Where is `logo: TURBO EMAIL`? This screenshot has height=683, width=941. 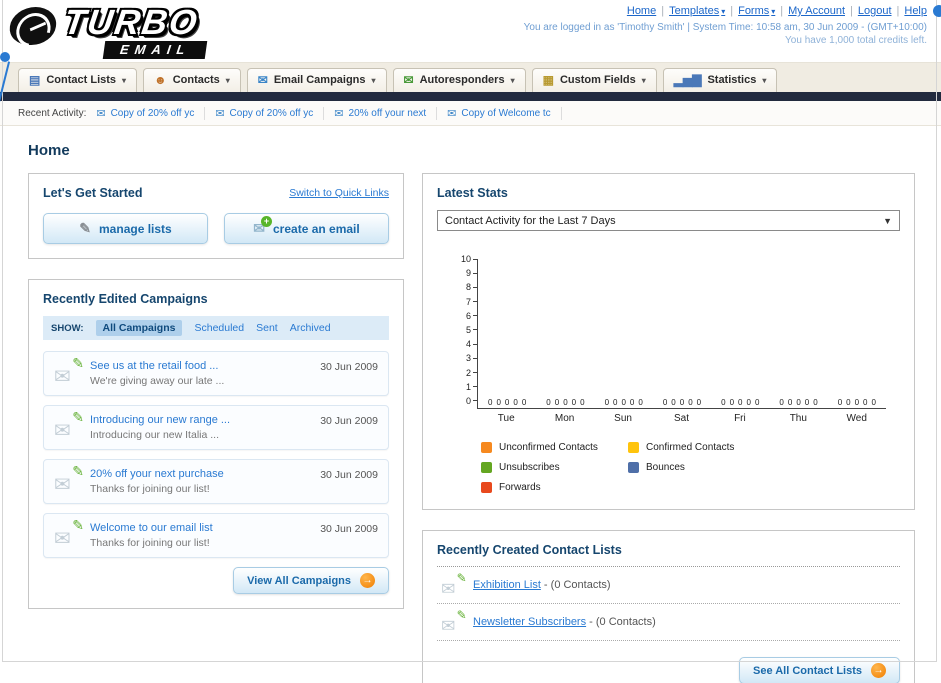
logo: TURBO EMAIL is located at coordinates (137, 31).